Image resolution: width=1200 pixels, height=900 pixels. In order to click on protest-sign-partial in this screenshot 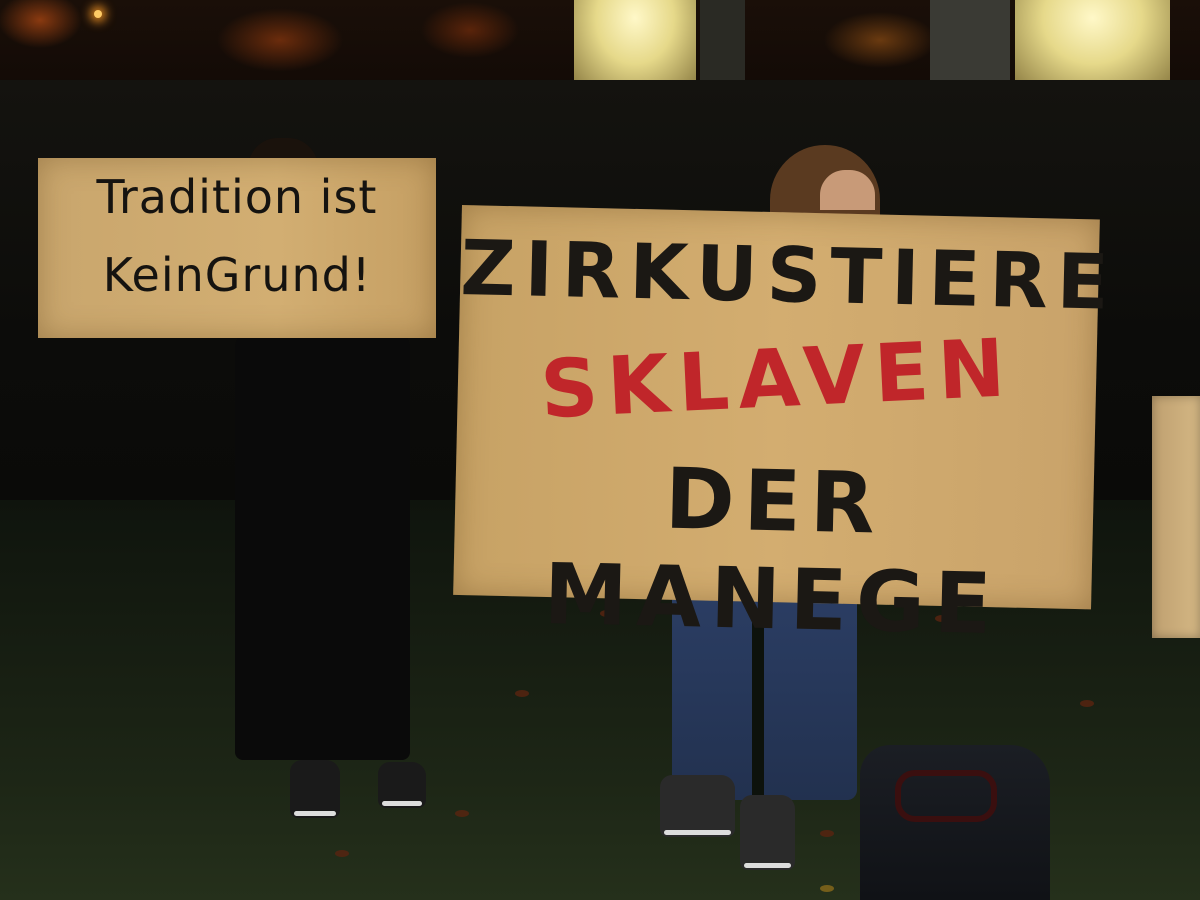, I will do `click(1176, 517)`.